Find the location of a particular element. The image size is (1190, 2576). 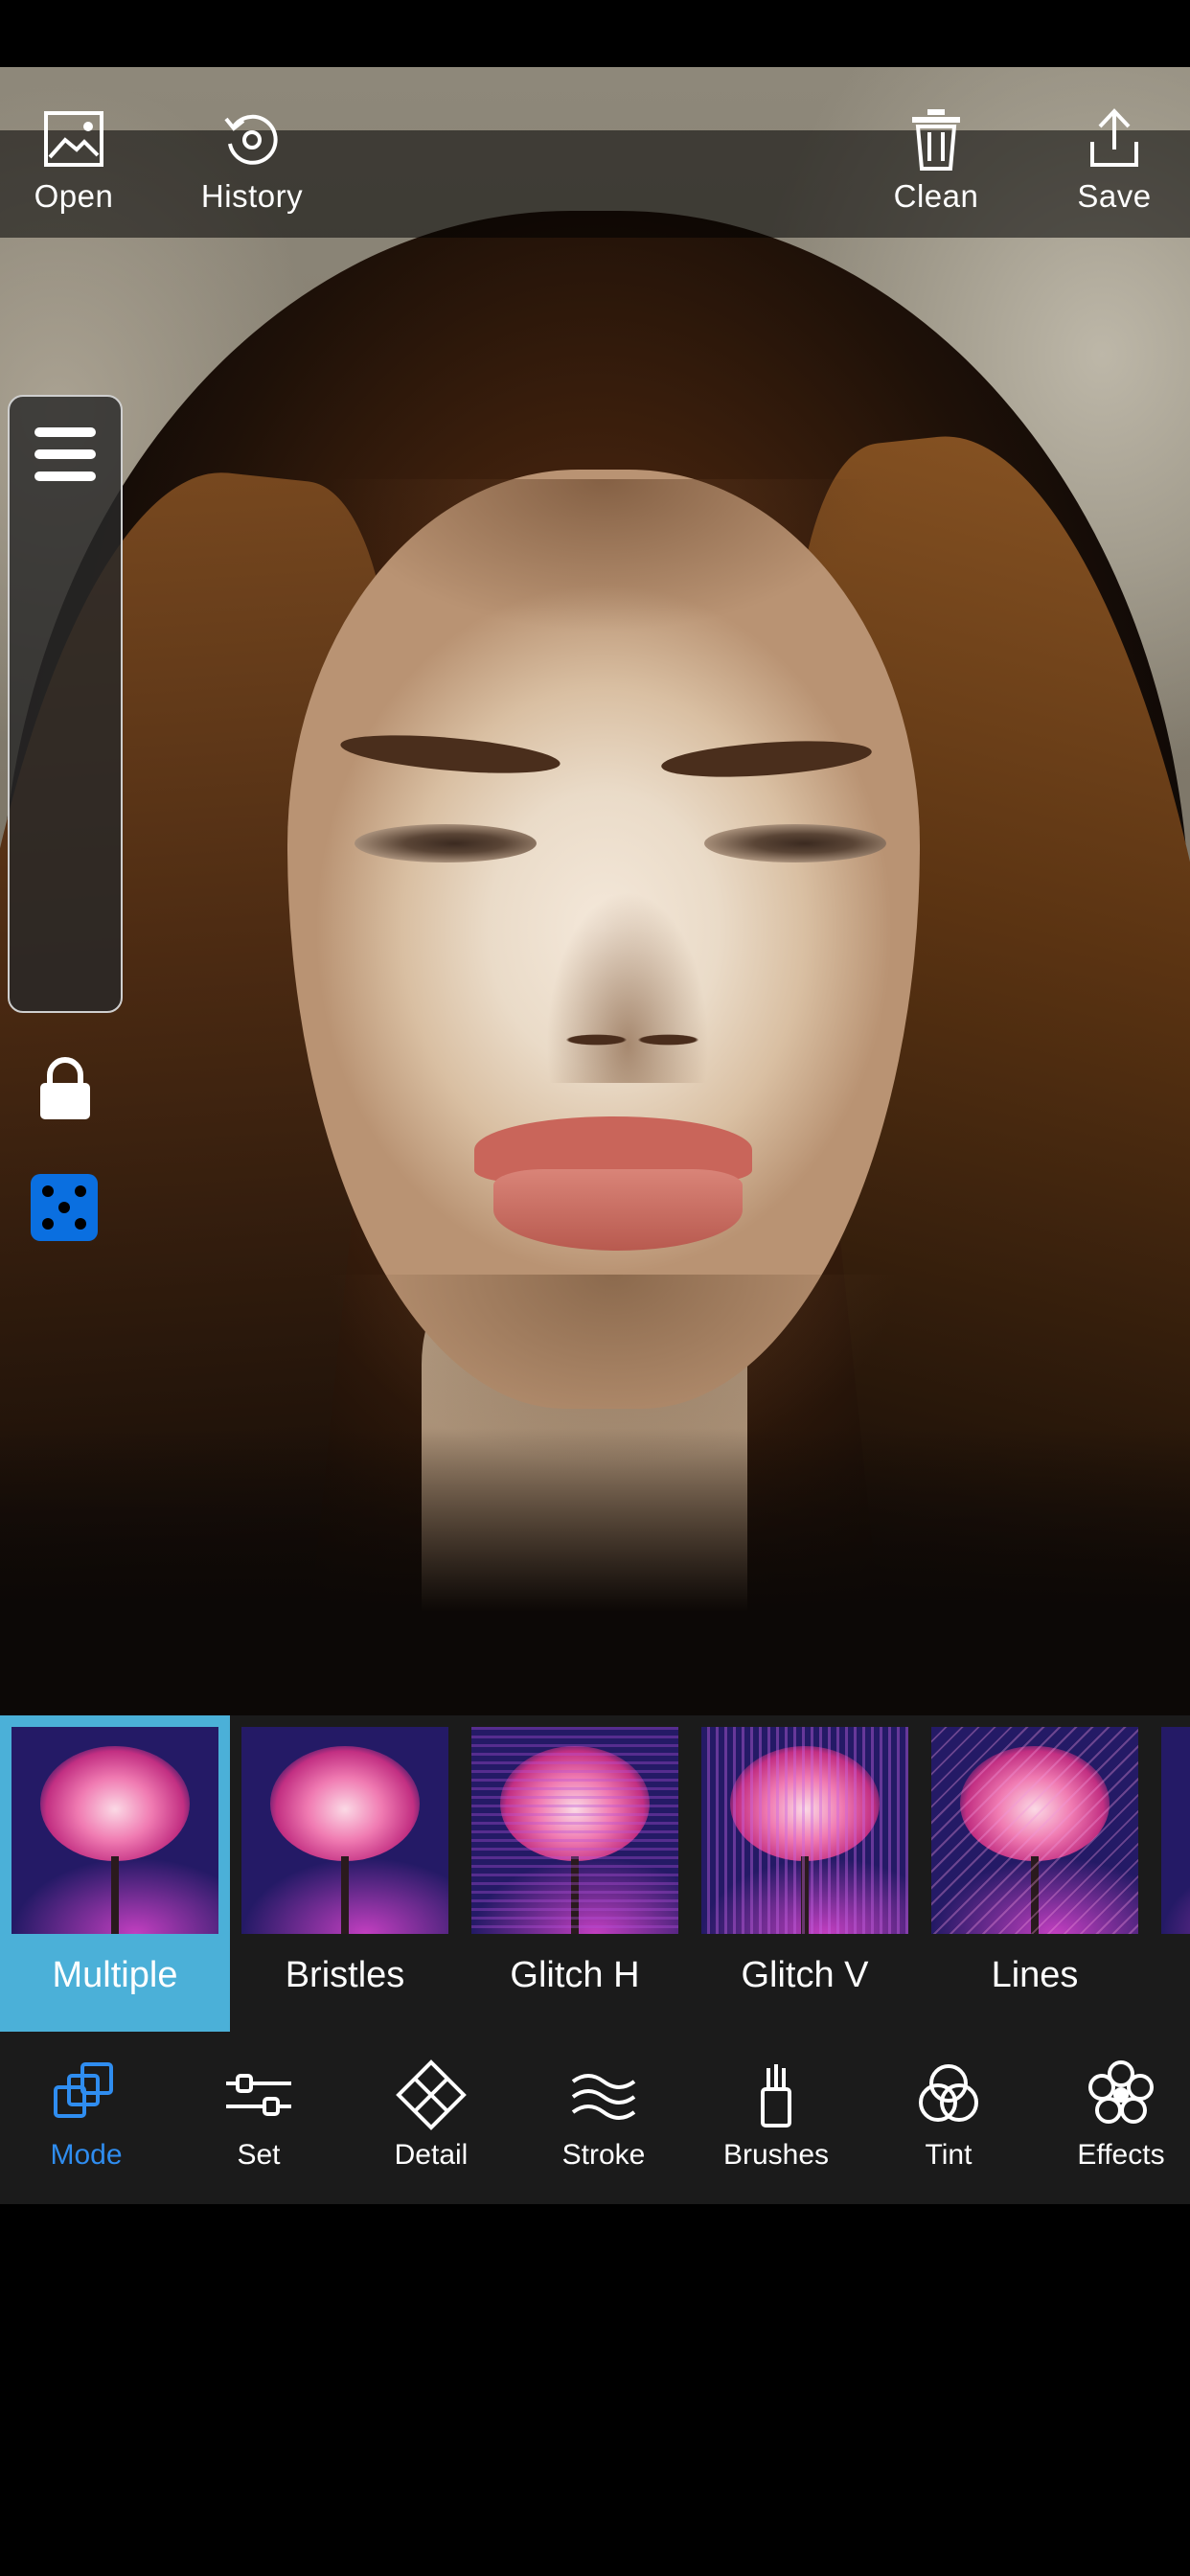

save-label: Save is located at coordinates (1114, 196).